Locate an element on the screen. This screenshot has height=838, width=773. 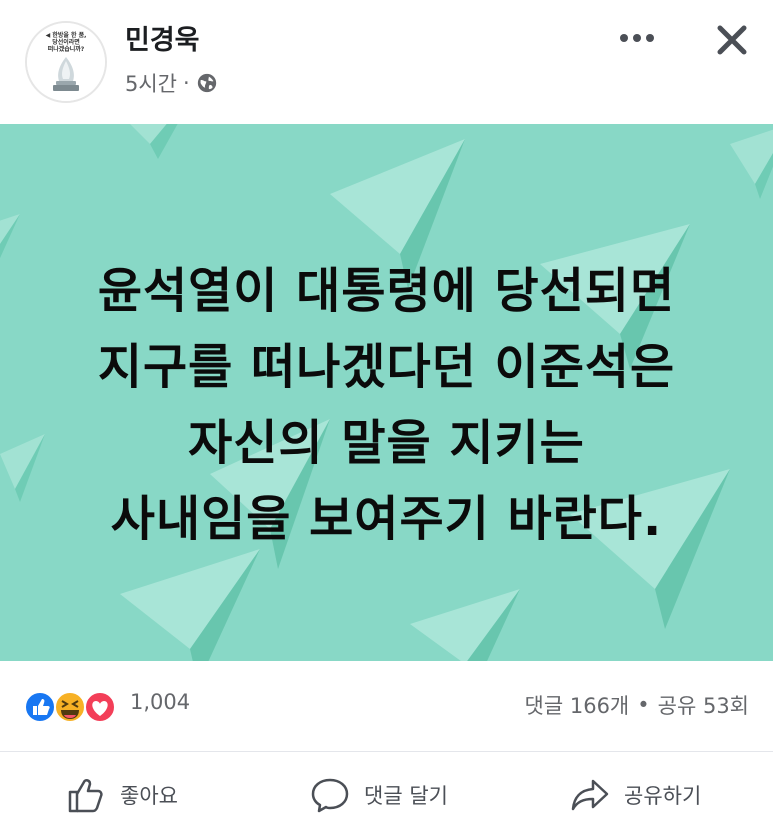
comment-share-counts: 댓글 166개 • 공유 53회 is located at coordinates (637, 705).